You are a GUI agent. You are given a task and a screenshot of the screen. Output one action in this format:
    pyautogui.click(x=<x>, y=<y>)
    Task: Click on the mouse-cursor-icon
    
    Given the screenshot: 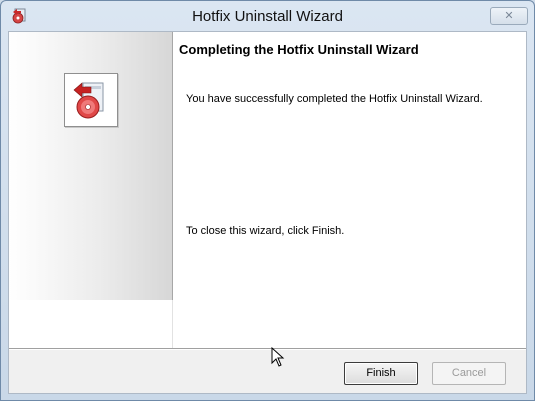 What is the action you would take?
    pyautogui.click(x=278, y=357)
    